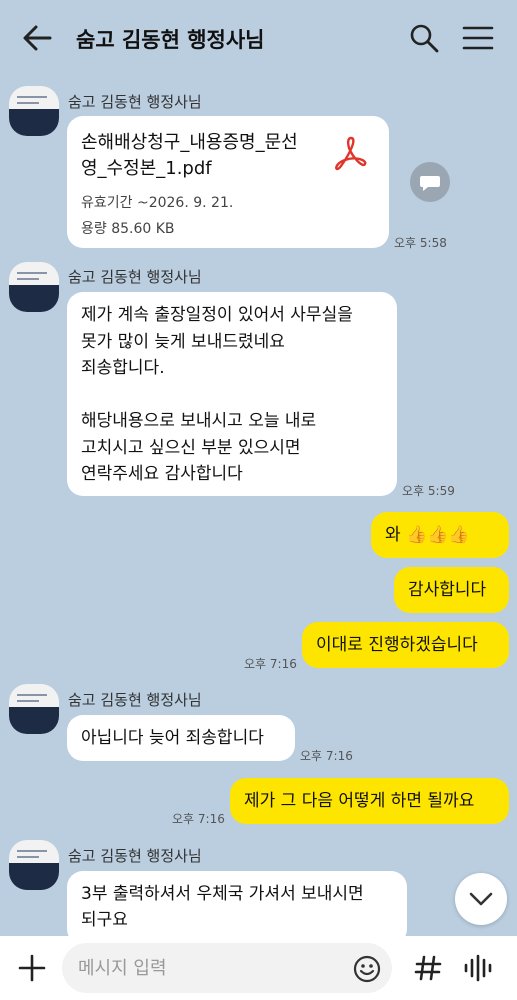  Describe the element at coordinates (405, 645) in the screenshot. I see `my-message-bubble: 이대로 진행하겠습니다` at that location.